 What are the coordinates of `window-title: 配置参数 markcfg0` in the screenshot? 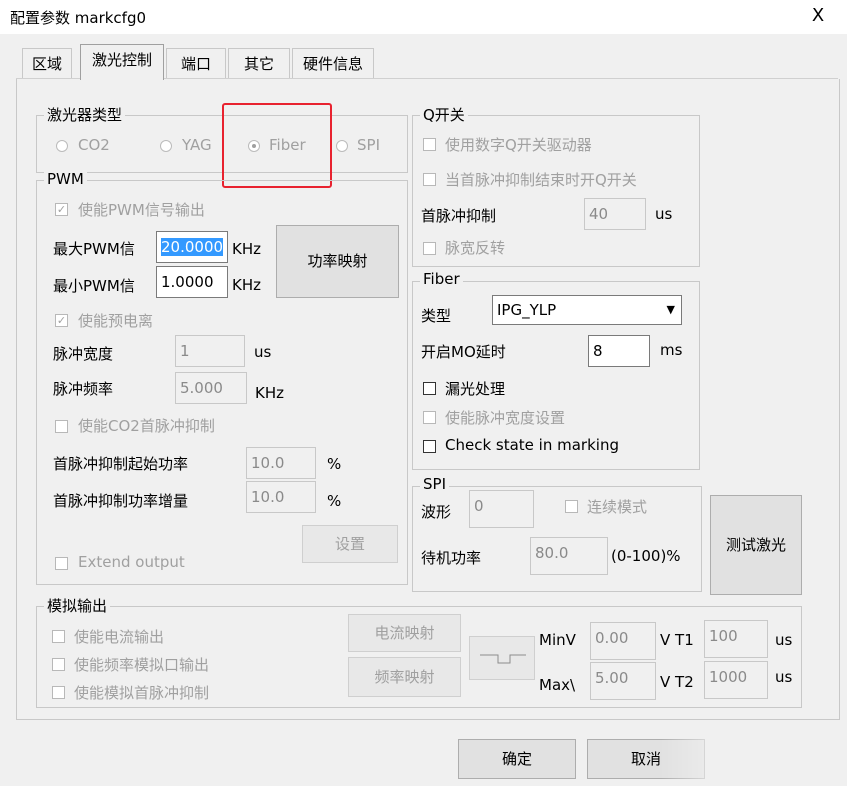 It's located at (78, 18).